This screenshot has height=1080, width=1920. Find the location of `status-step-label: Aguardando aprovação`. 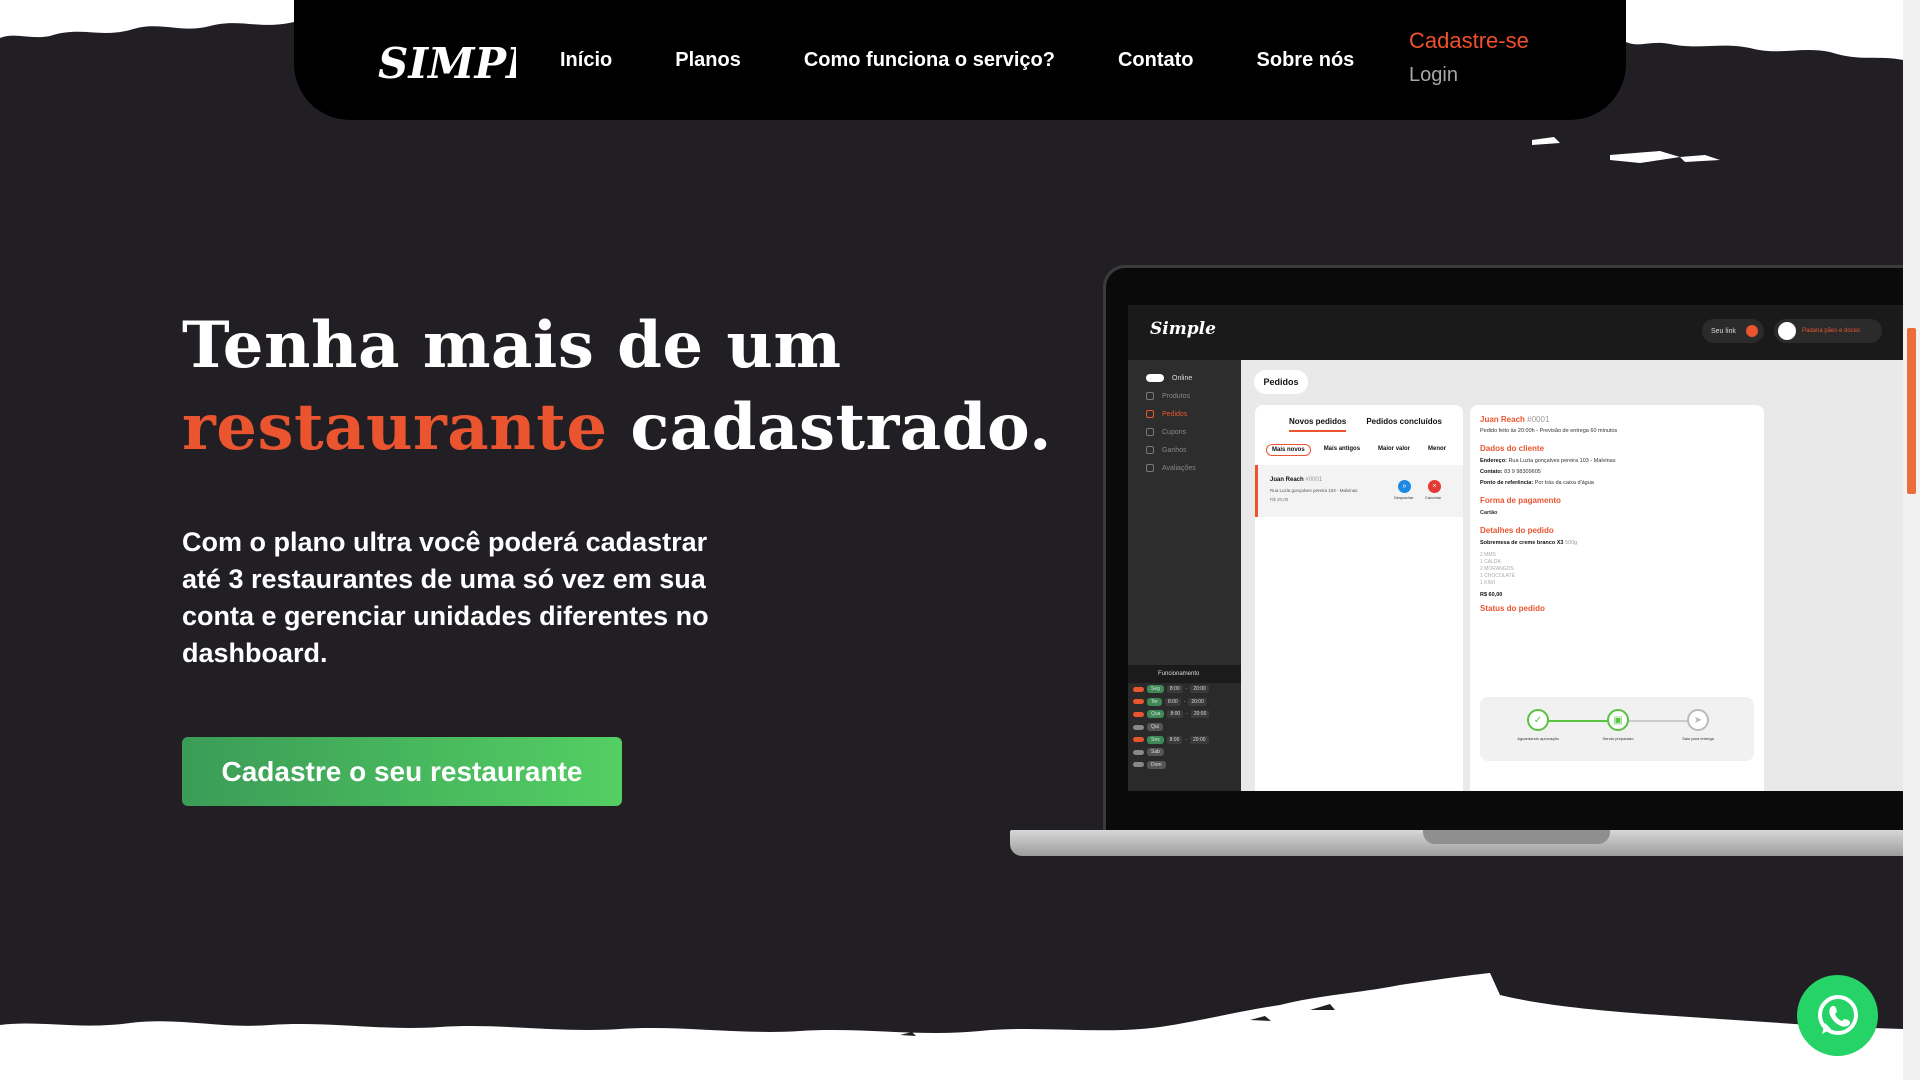

status-step-label: Aguardando aprovação is located at coordinates (1538, 738).